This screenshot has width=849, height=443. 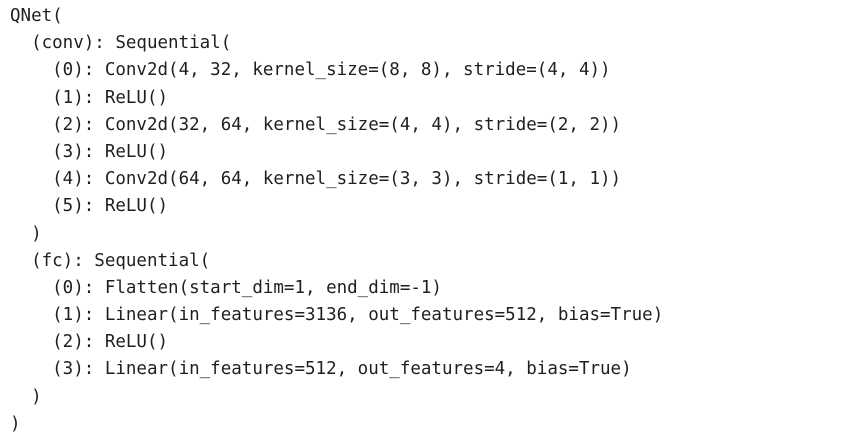 I want to click on output-line: QNet(, so click(x=36, y=16).